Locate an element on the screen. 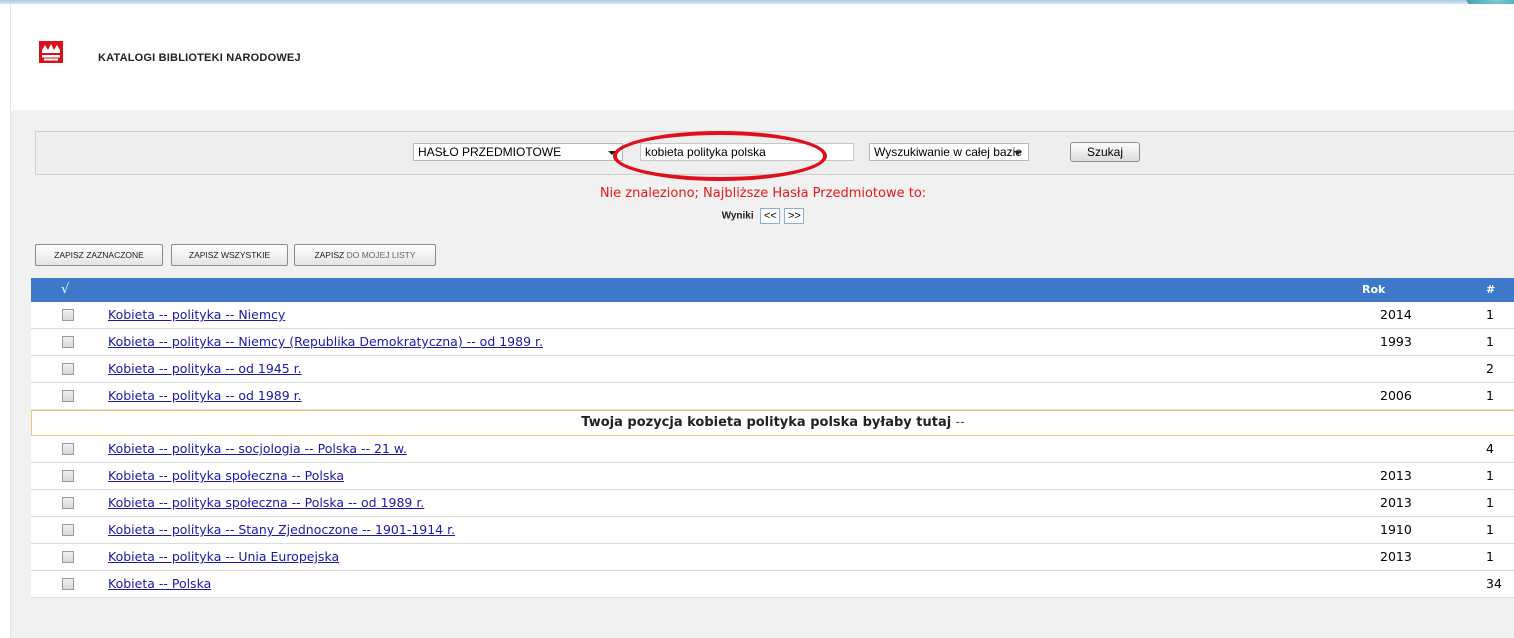 Image resolution: width=1514 pixels, height=638 pixels. save-to-my-list-bold: ZAPISZ is located at coordinates (329, 255).